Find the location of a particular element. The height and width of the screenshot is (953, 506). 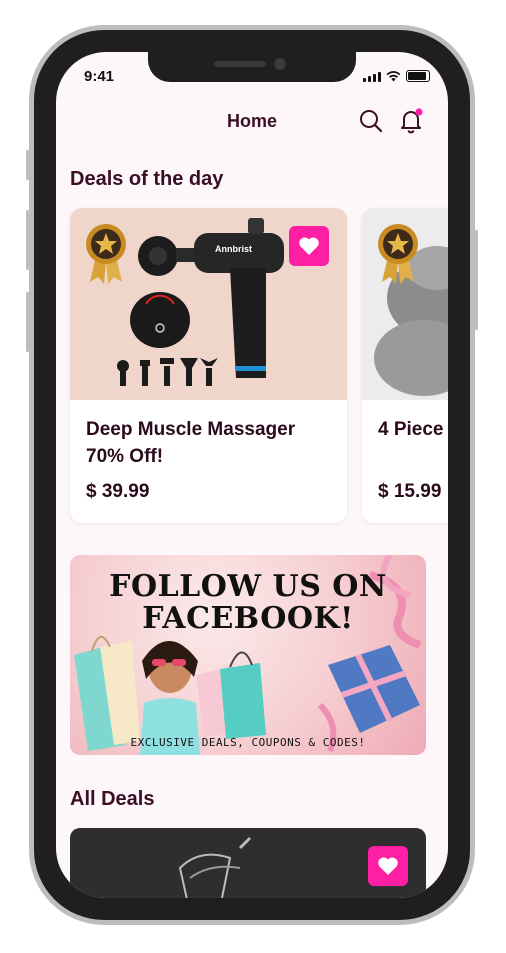

search-icon is located at coordinates (371, 121).